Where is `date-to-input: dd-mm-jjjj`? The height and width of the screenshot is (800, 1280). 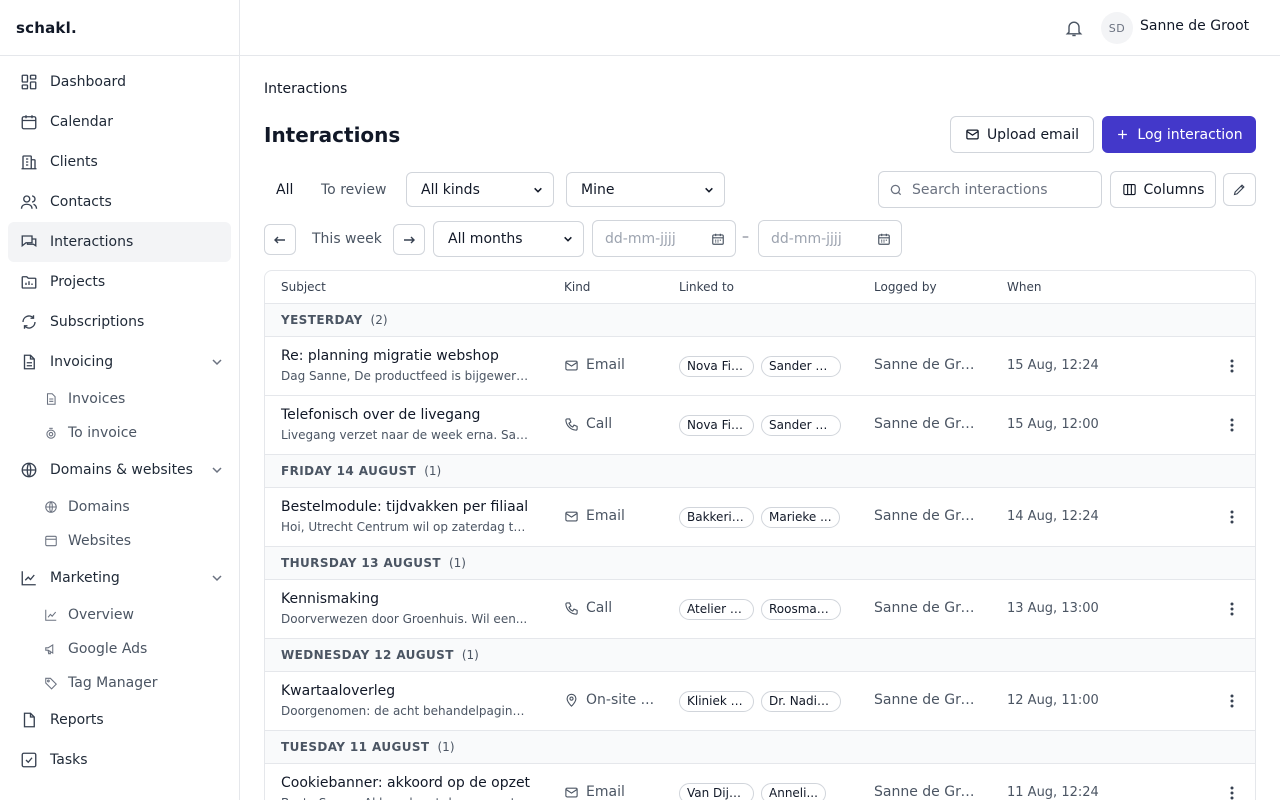
date-to-input: dd-mm-jjjj is located at coordinates (830, 238).